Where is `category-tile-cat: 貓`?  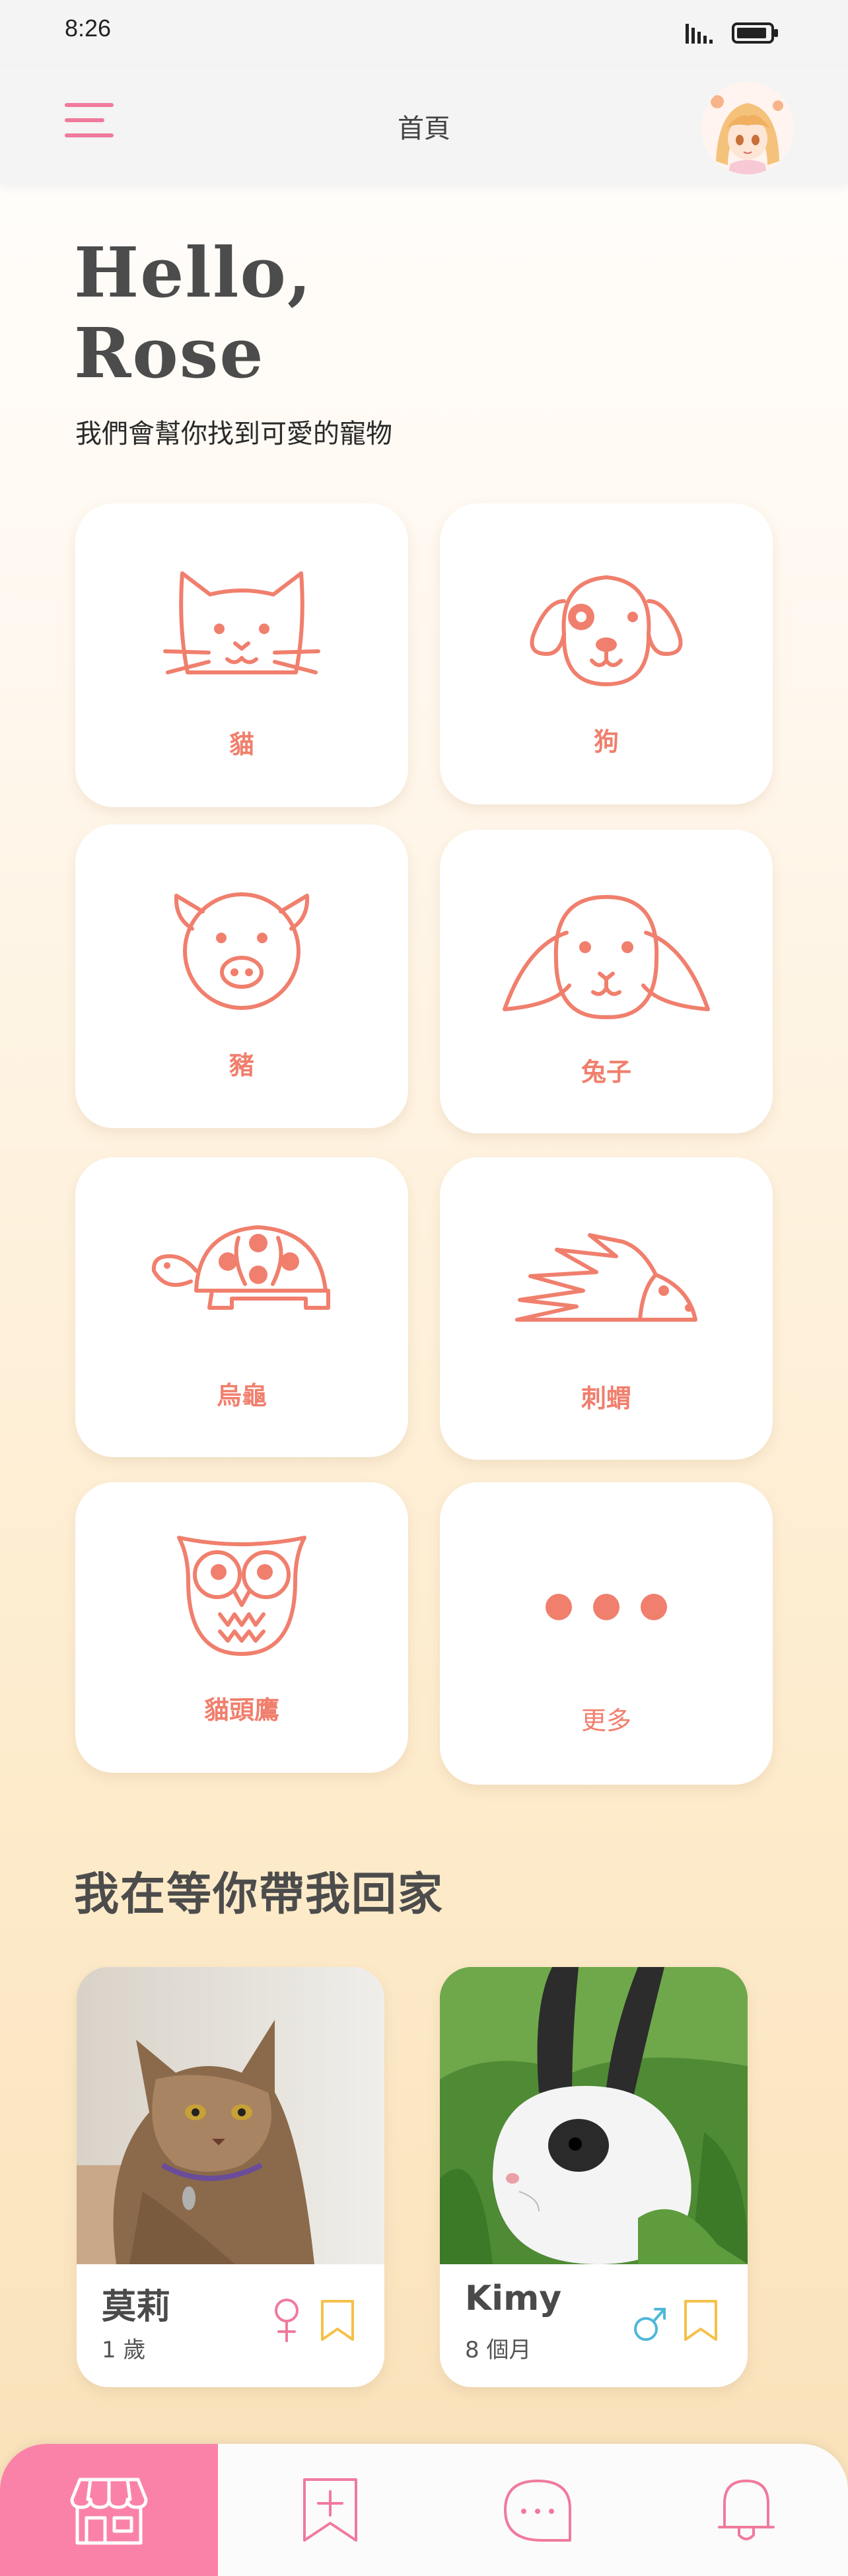
category-tile-cat: 貓 is located at coordinates (241, 655).